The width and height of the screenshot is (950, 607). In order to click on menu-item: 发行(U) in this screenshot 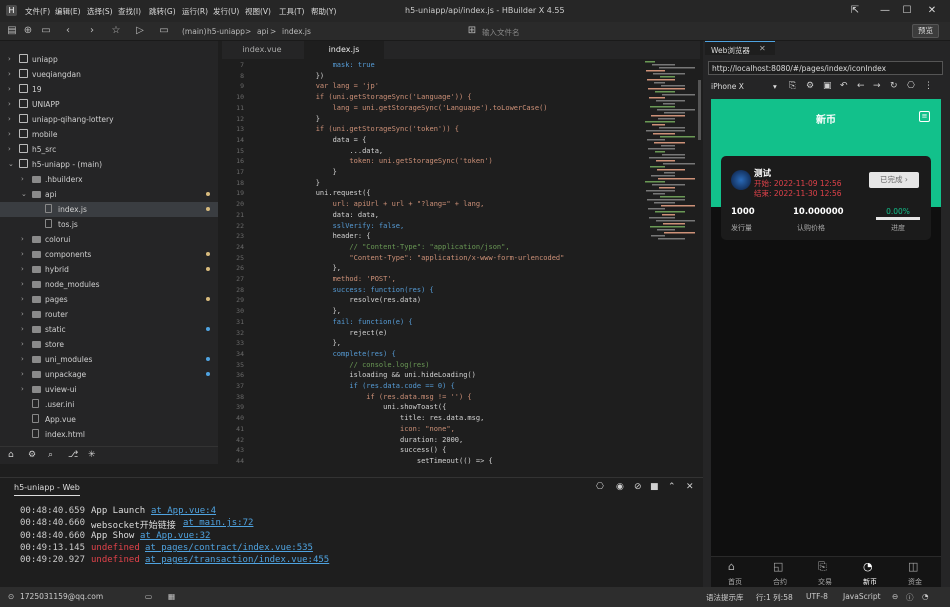, I will do `click(226, 11)`.